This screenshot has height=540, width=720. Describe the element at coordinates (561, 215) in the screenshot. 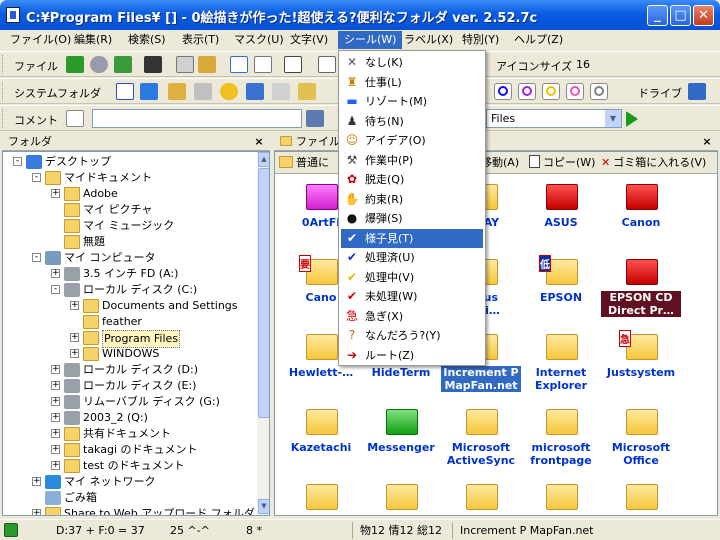

I see `file-item: ASUS` at that location.